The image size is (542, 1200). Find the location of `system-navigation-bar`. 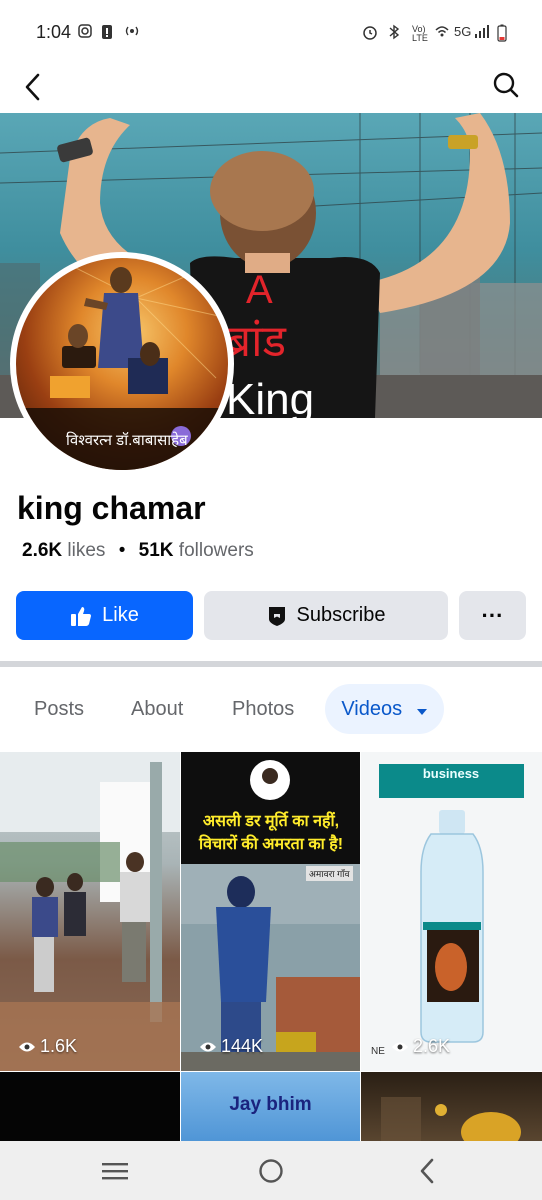

system-navigation-bar is located at coordinates (271, 1170).